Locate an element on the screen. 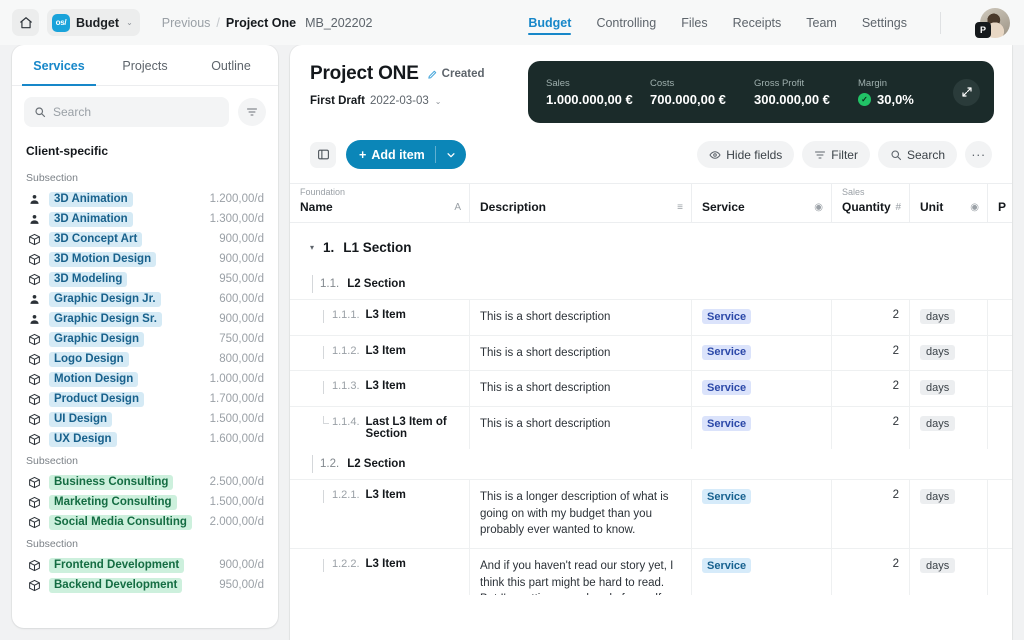 This screenshot has height=640, width=1024. sidebar-service-item: 3D Animation 1.300,00/d is located at coordinates (145, 219).